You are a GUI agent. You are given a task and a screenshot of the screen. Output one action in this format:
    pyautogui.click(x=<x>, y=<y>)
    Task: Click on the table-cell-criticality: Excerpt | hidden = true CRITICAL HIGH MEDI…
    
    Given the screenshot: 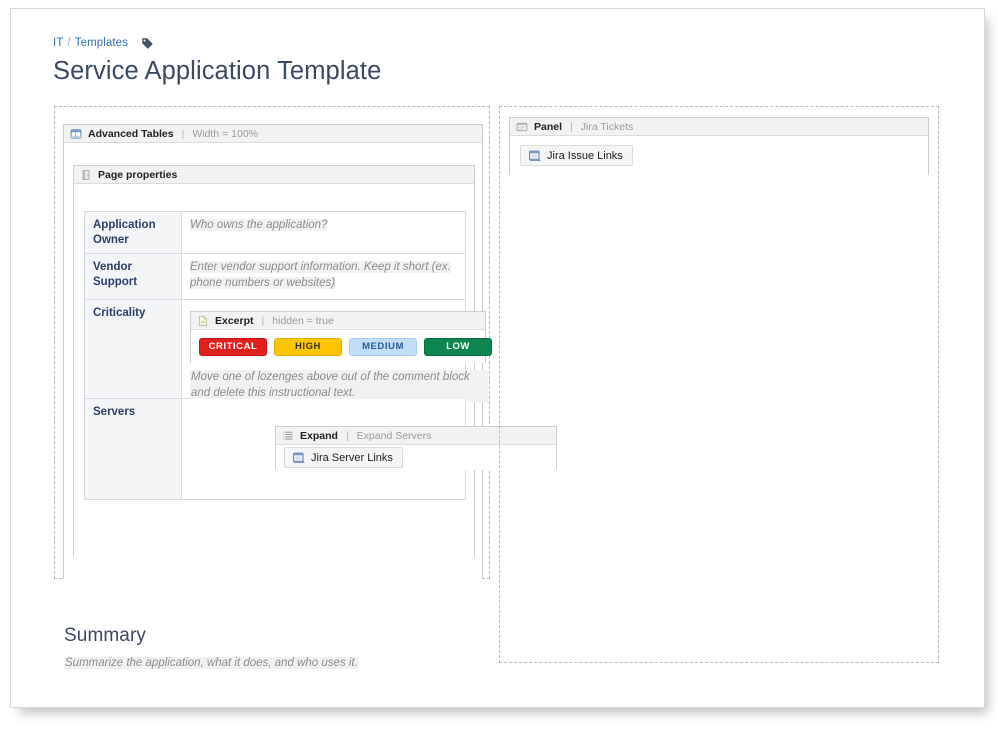 What is the action you would take?
    pyautogui.click(x=336, y=351)
    